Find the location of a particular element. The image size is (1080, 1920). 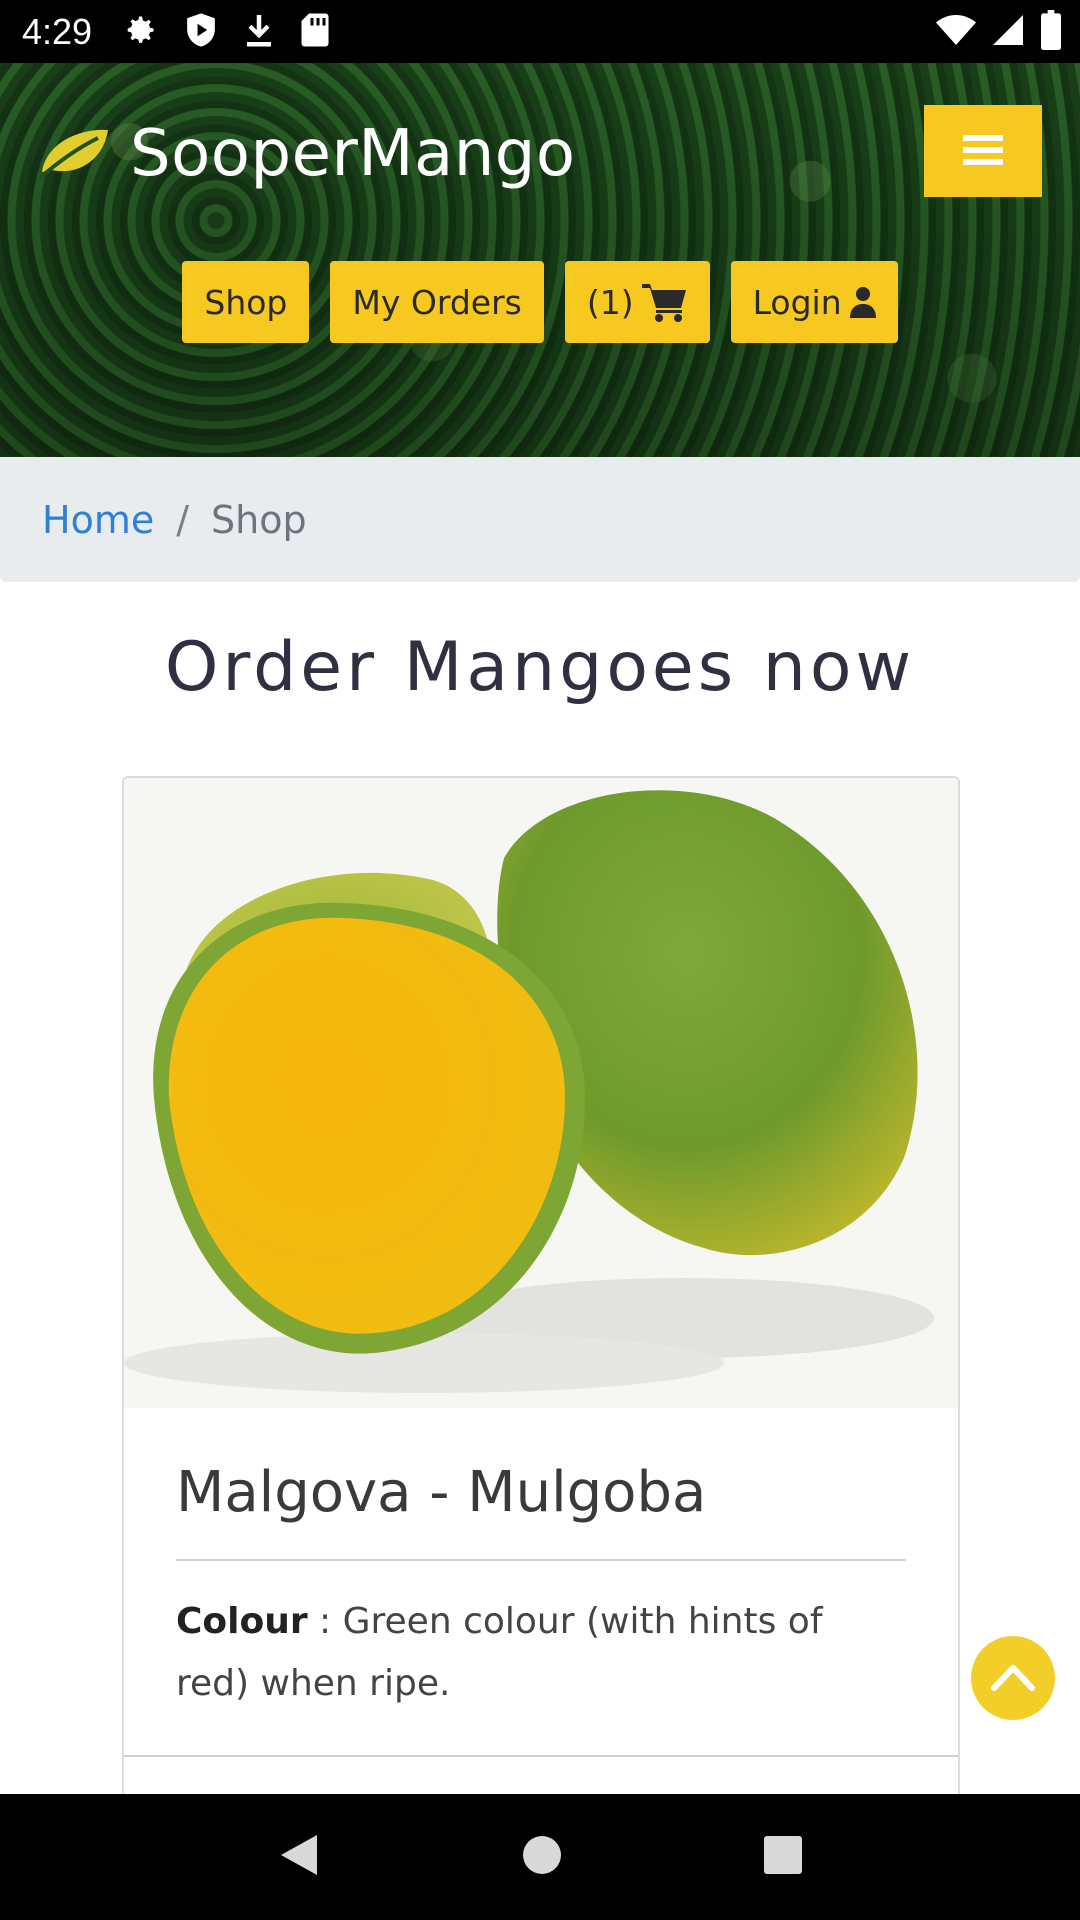

nav-shop-button: Shop is located at coordinates (246, 302).